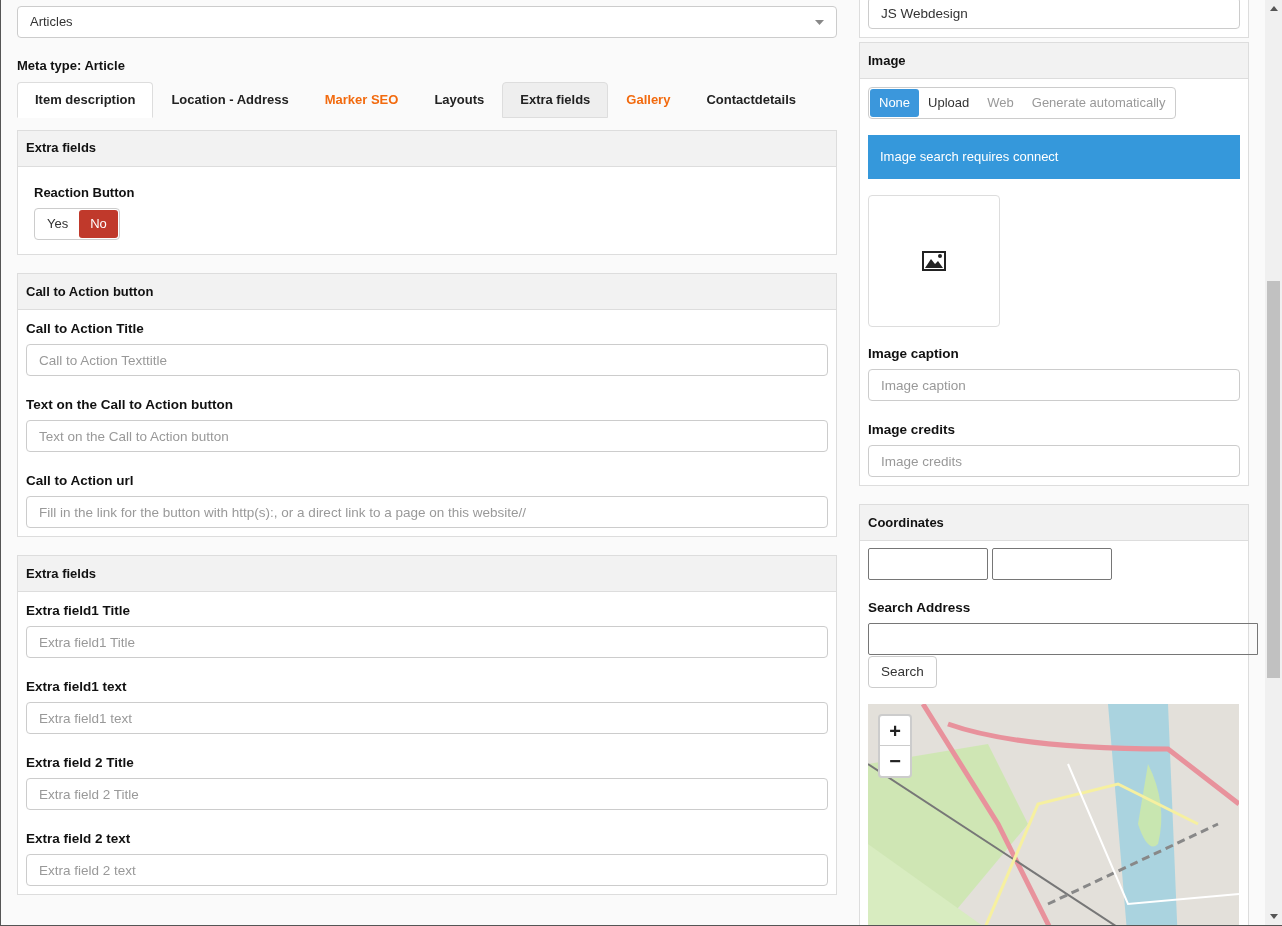  What do you see at coordinates (77, 687) in the screenshot?
I see `field-label: Extra field1 text` at bounding box center [77, 687].